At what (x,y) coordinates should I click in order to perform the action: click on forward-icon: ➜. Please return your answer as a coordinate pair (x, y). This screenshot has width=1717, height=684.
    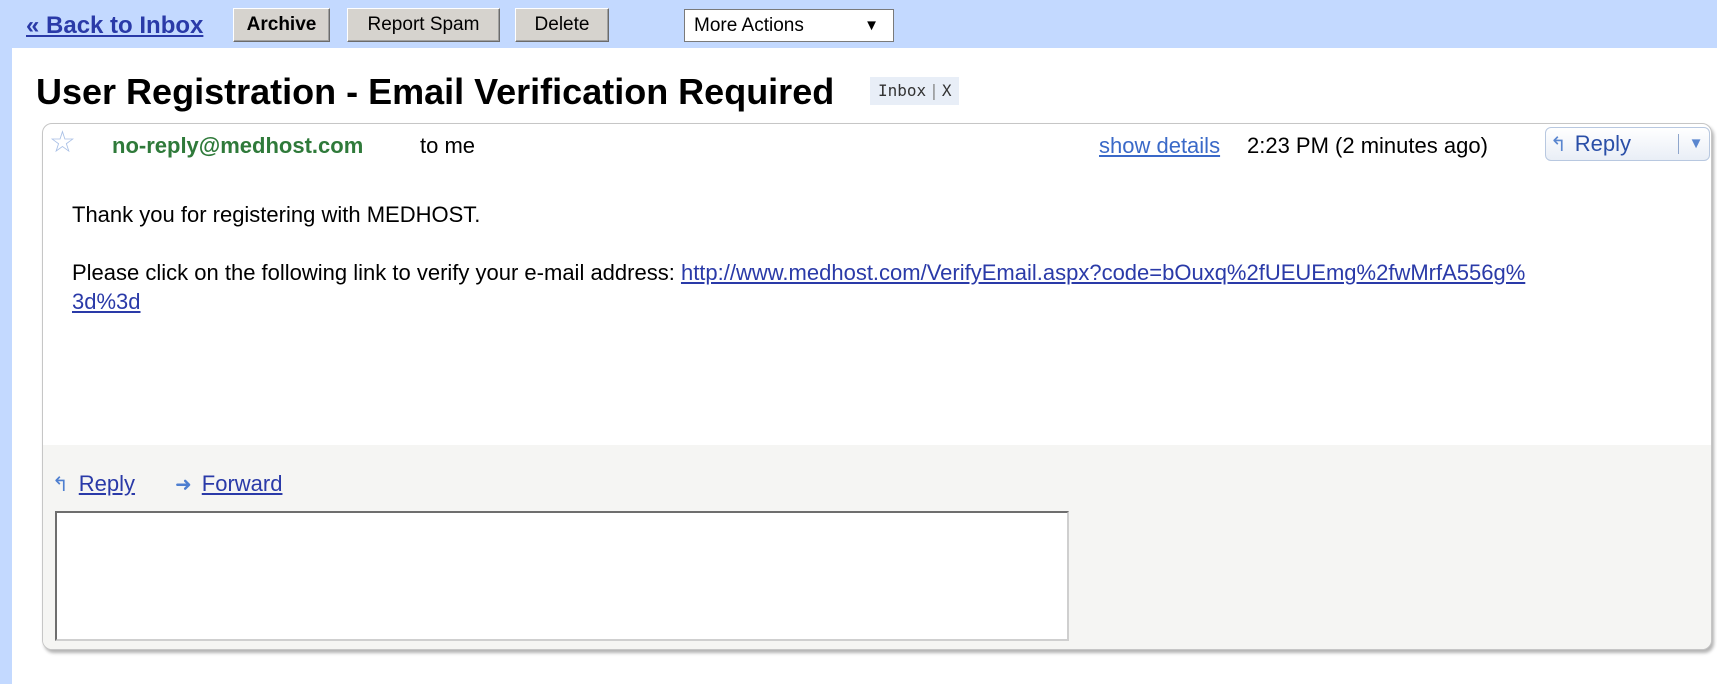
    Looking at the image, I should click on (183, 485).